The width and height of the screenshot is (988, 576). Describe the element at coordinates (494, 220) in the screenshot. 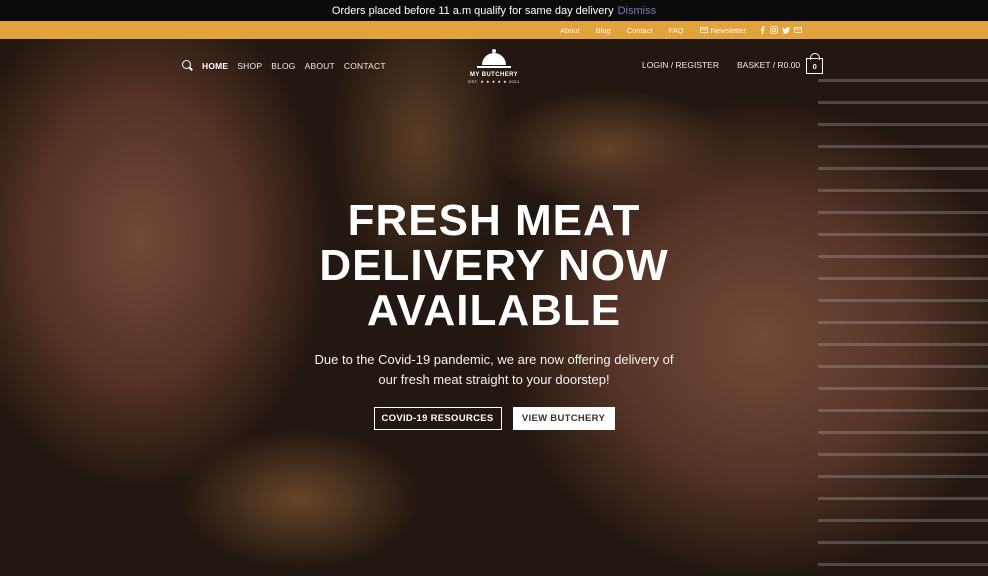

I see `headline-line-1: FRESH MEAT` at that location.